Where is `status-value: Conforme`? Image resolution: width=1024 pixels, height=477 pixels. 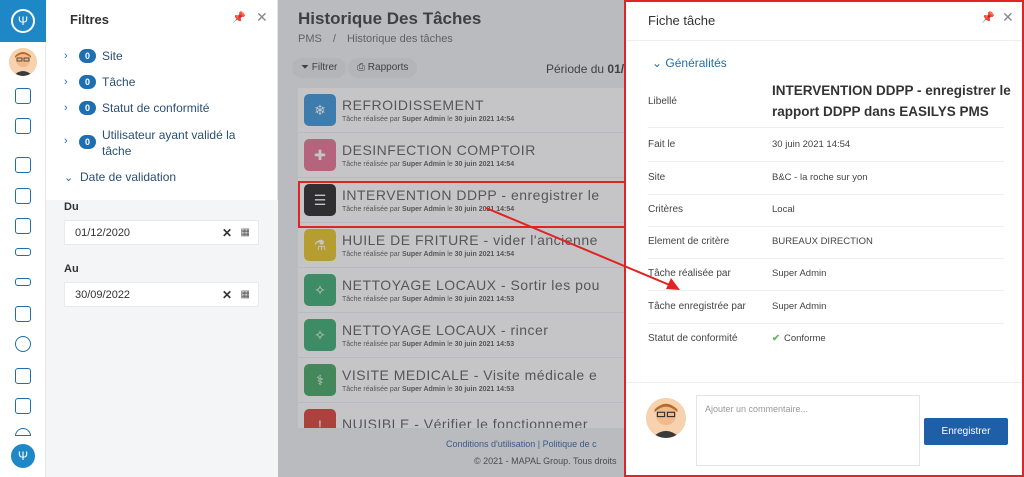 status-value: Conforme is located at coordinates (804, 338).